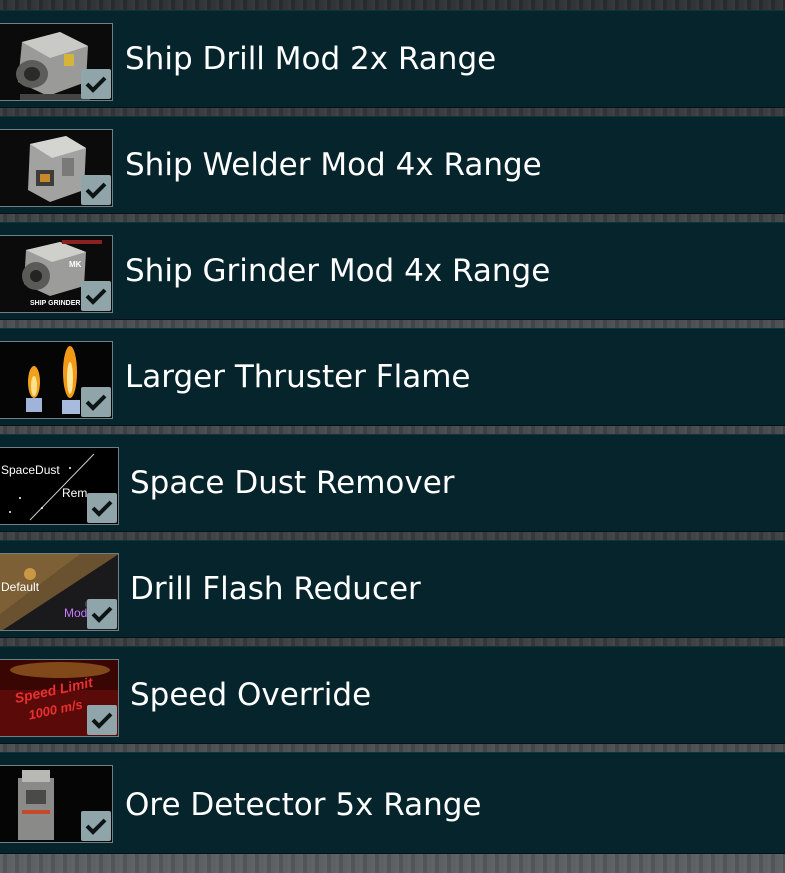  I want to click on drill-flash-thumbnail: Default Mod, so click(59, 592).